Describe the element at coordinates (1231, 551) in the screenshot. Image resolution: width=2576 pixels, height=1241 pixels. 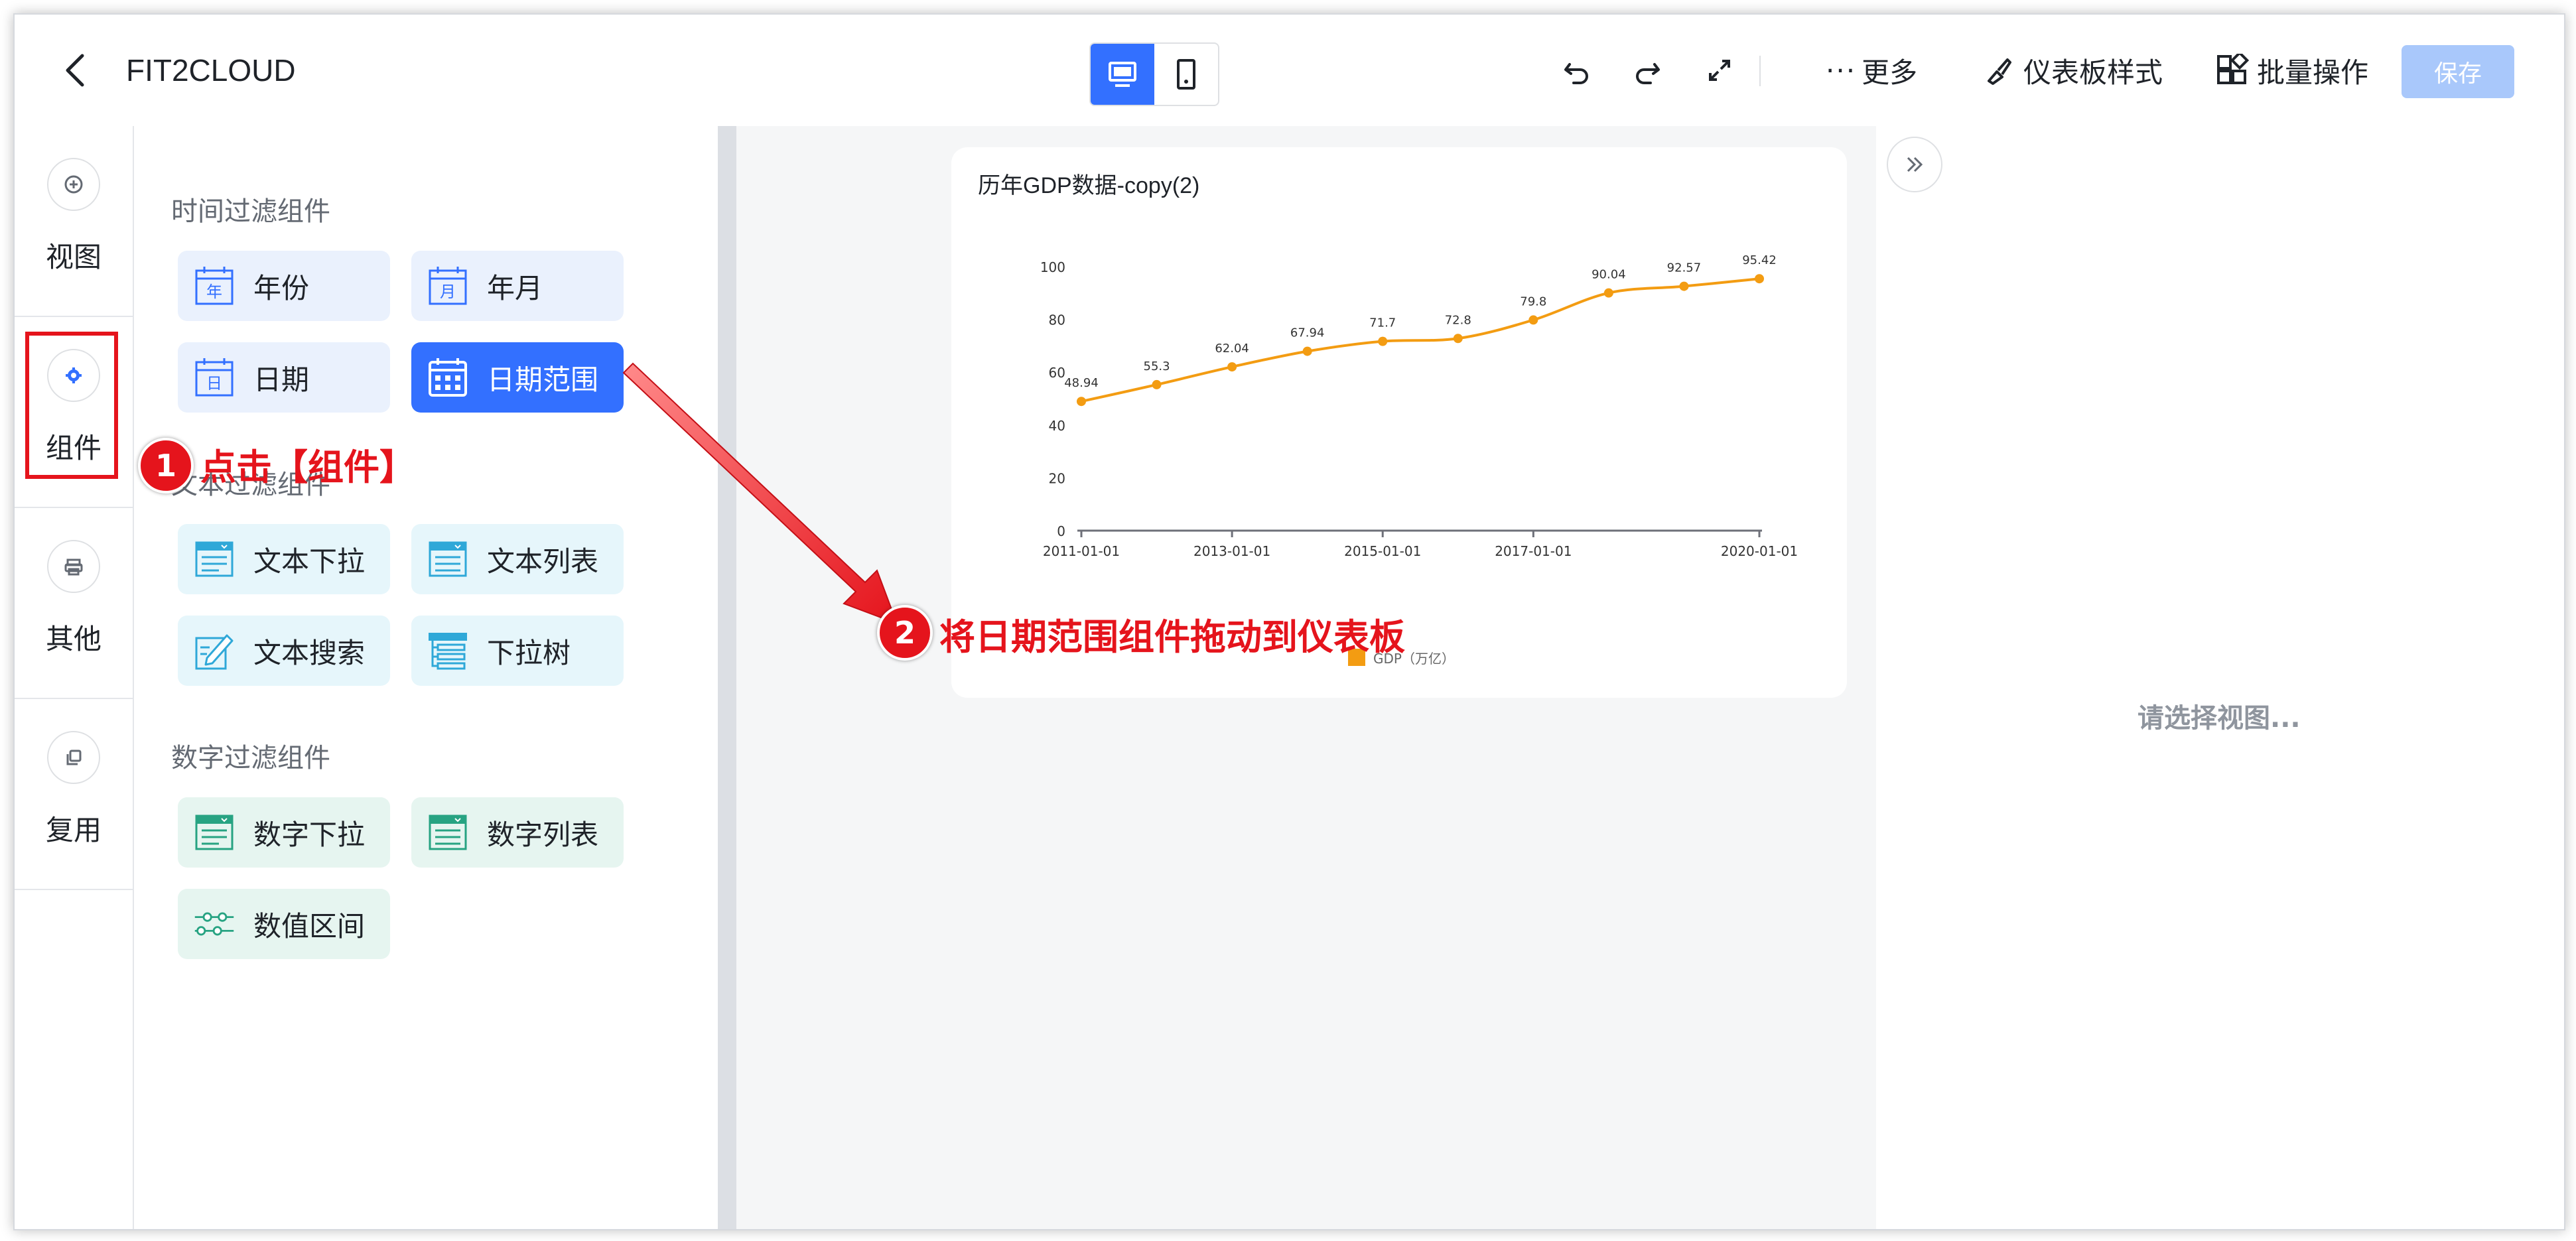
I see `x-tick-label: 2013-01-01` at that location.